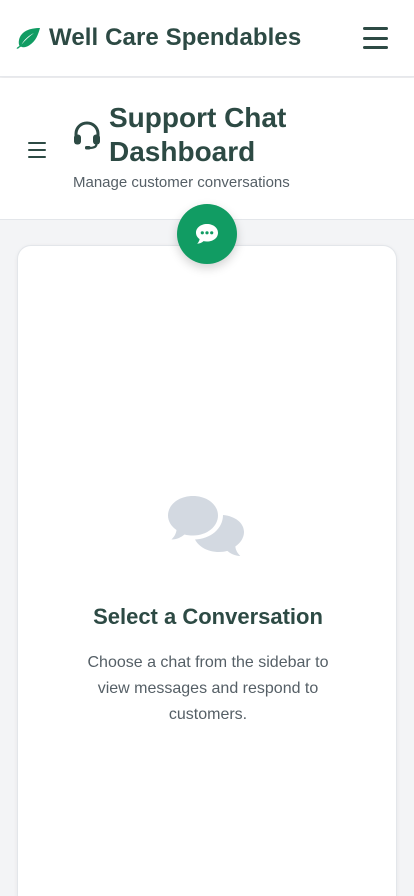  I want to click on page-title: Support Chat Dashboard, so click(198, 134).